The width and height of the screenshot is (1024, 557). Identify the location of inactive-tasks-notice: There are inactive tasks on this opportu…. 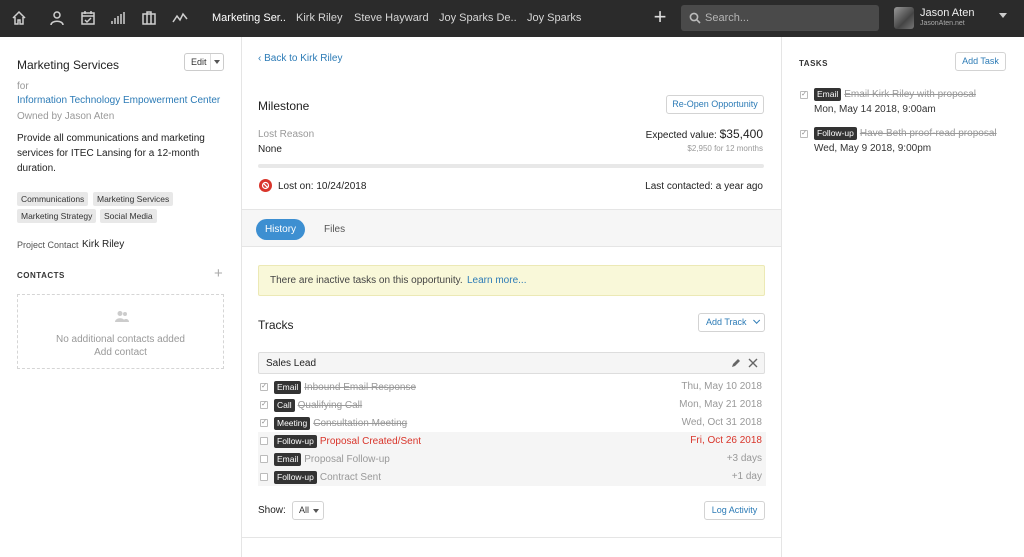
(511, 280).